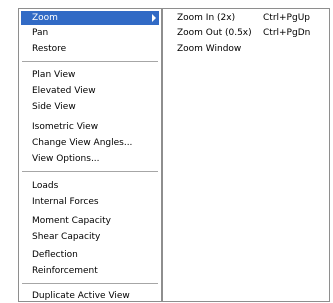 This screenshot has width=333, height=303. What do you see at coordinates (64, 91) in the screenshot?
I see `menu-item-label: Elevated View` at bounding box center [64, 91].